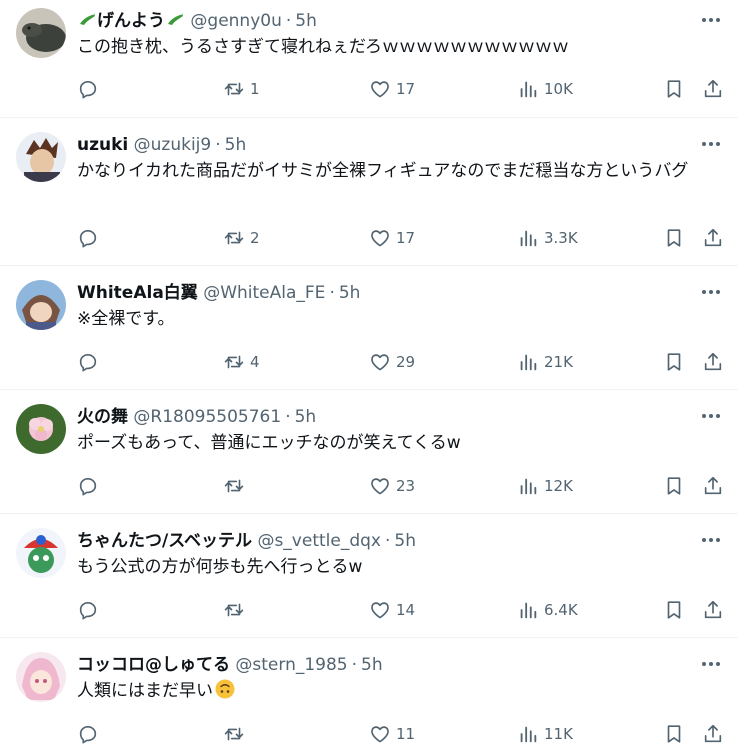 The height and width of the screenshot is (756, 738). What do you see at coordinates (392, 734) in the screenshot?
I see `like-button: 11` at bounding box center [392, 734].